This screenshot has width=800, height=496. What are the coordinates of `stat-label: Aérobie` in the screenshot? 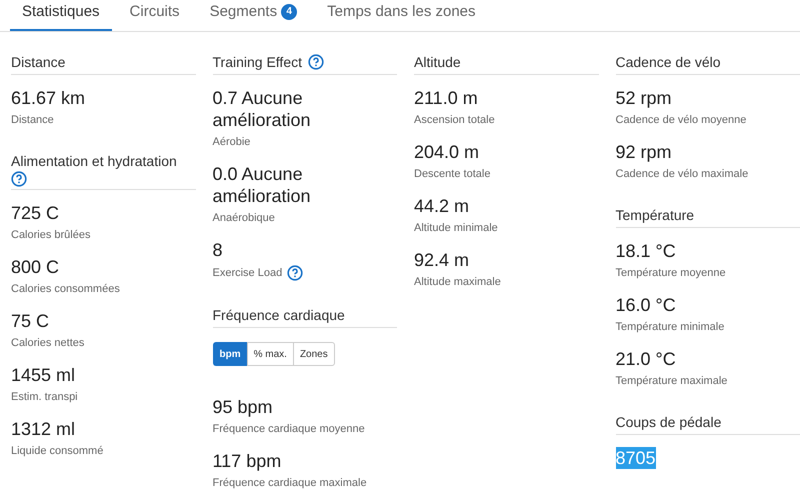 It's located at (231, 142).